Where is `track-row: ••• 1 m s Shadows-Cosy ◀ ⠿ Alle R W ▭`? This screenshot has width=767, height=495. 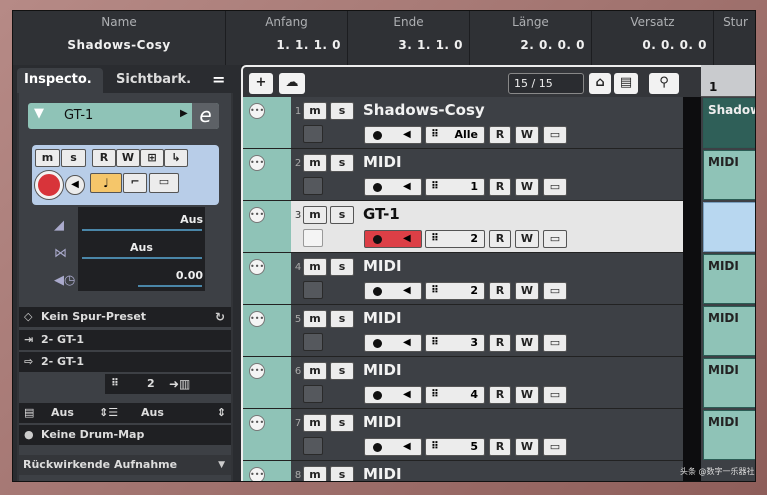
track-row: ••• 1 m s Shadows-Cosy ◀ ⠿ Alle R W ▭ is located at coordinates (472, 123).